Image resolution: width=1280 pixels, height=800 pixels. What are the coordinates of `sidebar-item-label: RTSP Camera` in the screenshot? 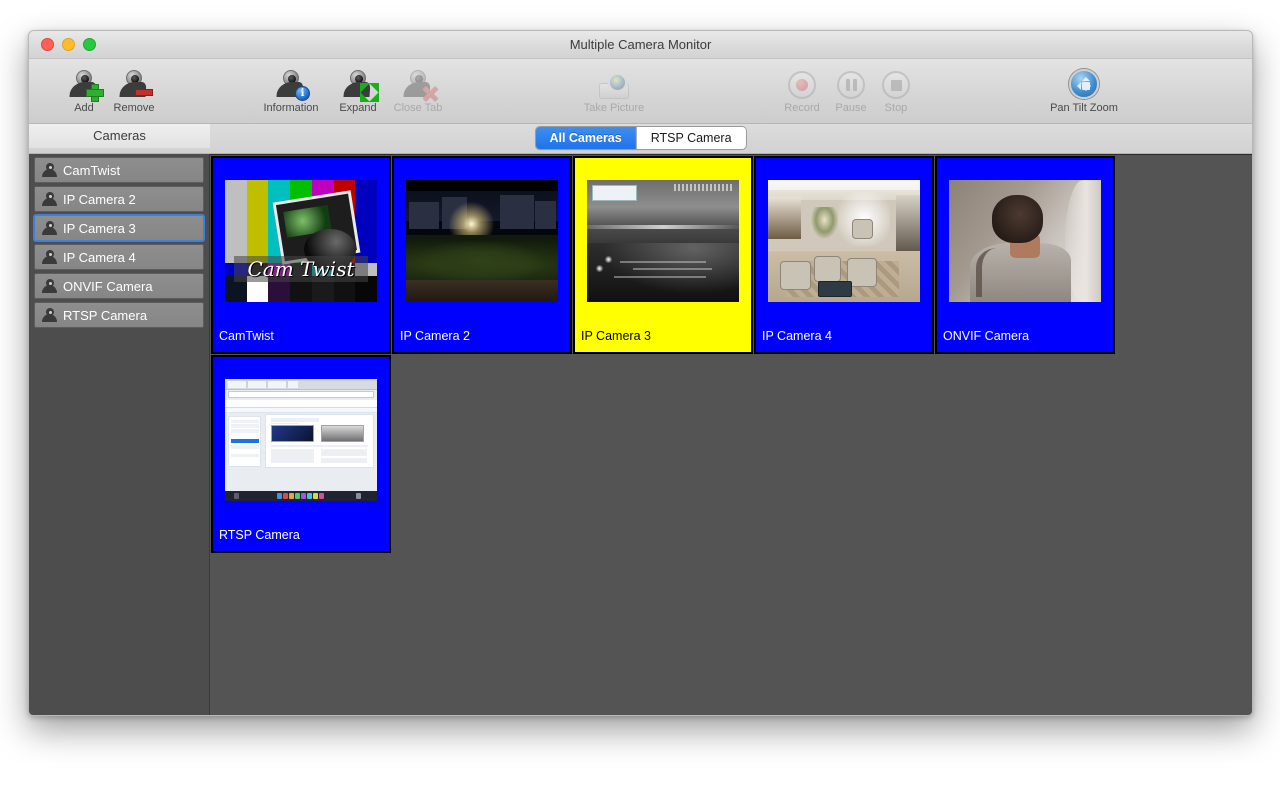 It's located at (105, 315).